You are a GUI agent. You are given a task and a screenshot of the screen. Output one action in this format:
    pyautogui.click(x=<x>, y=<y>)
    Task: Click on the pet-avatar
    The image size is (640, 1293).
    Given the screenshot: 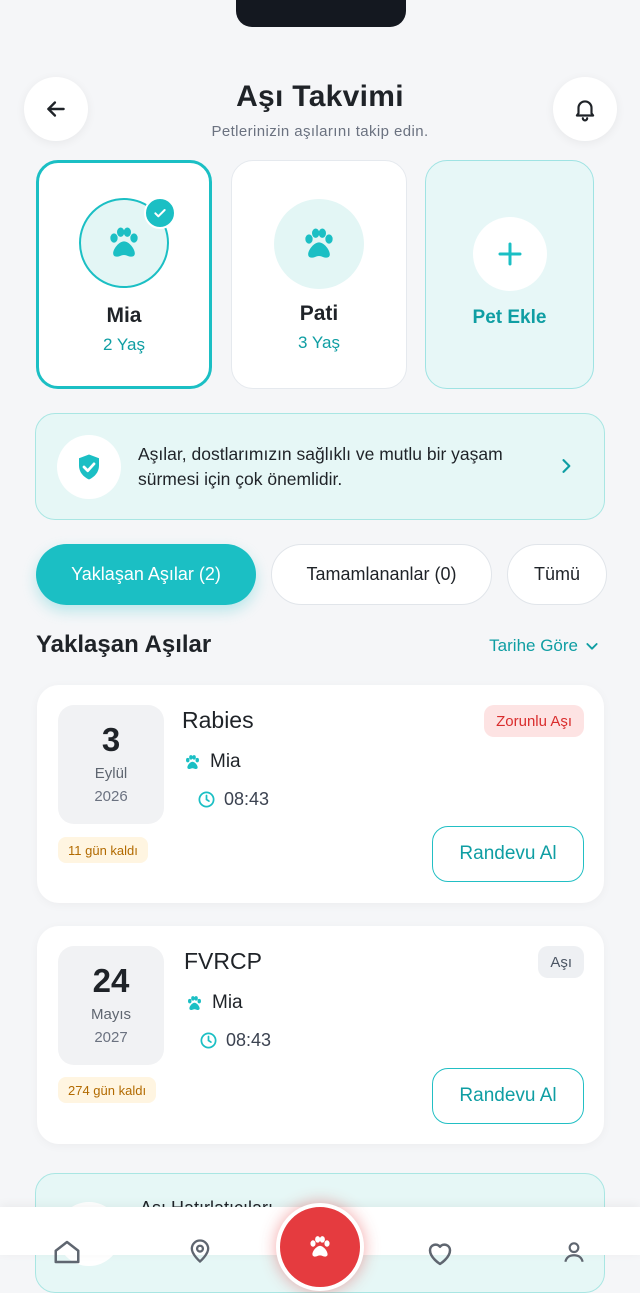 What is the action you would take?
    pyautogui.click(x=319, y=244)
    